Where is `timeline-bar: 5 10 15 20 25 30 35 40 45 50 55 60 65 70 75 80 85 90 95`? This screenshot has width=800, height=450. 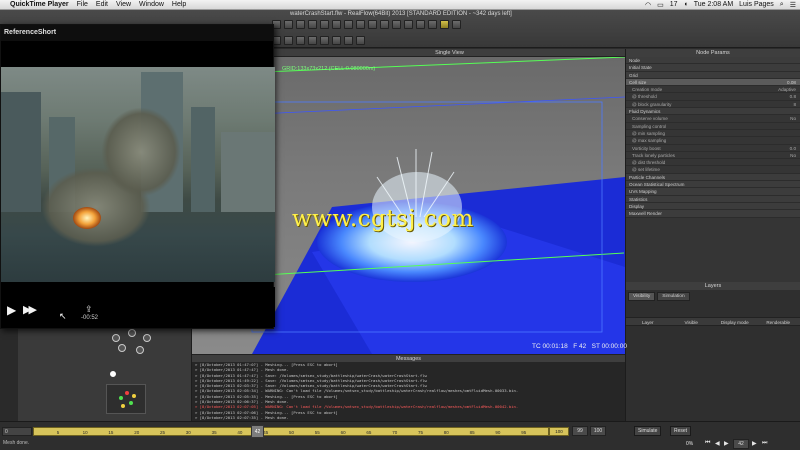 timeline-bar: 5 10 15 20 25 30 35 40 45 50 55 60 65 70 75 80 85 90 95 is located at coordinates (291, 431).